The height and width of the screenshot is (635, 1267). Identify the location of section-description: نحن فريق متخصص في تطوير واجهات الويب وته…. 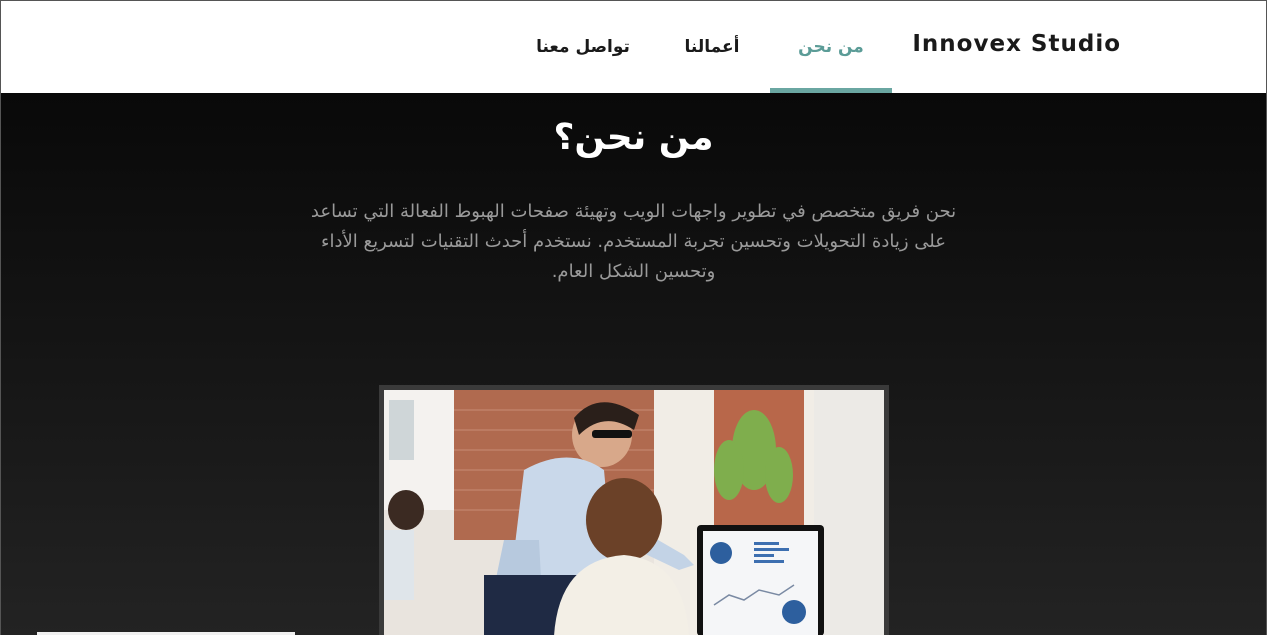
(633, 241).